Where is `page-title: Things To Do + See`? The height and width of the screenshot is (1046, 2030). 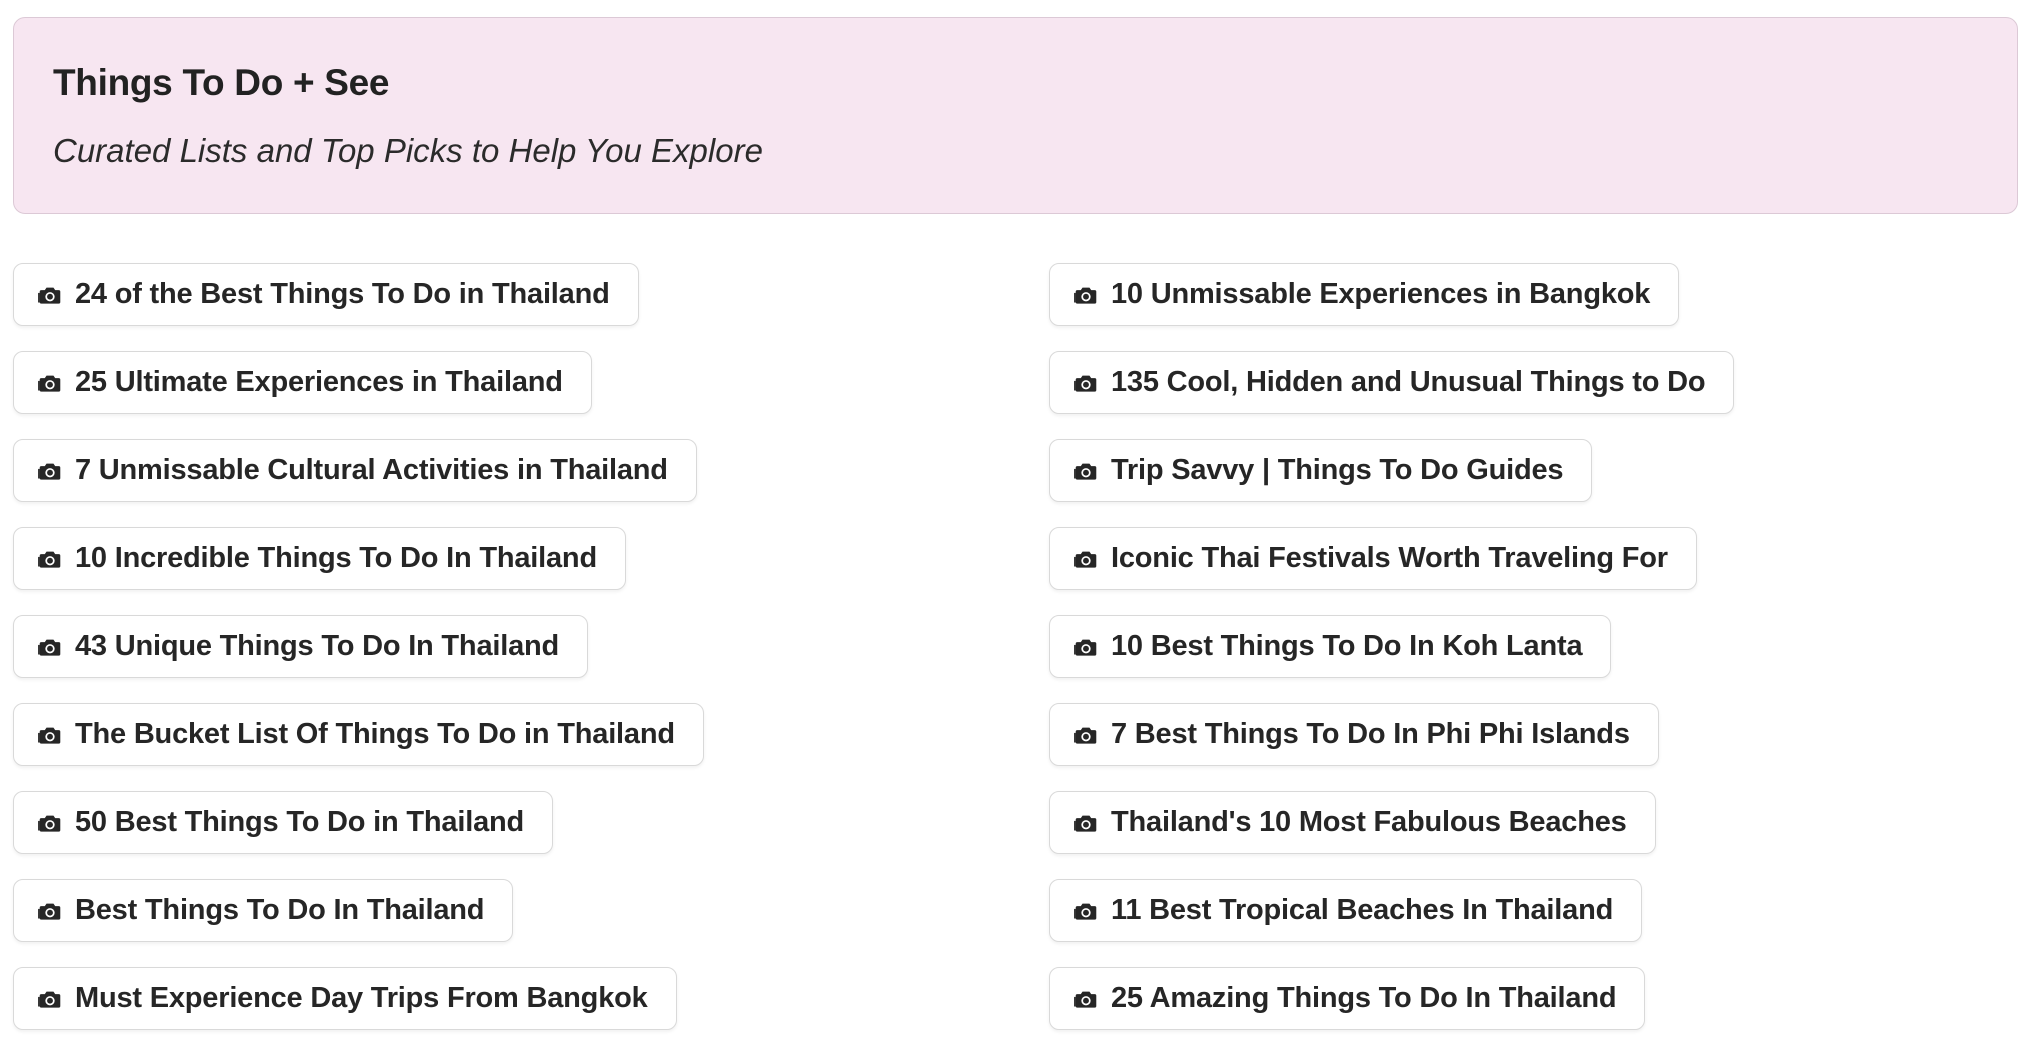
page-title: Things To Do + See is located at coordinates (221, 82).